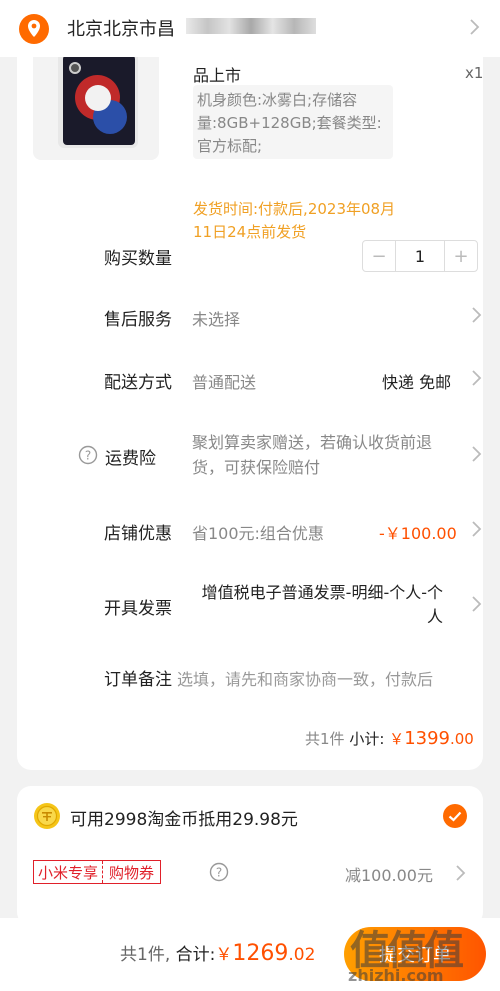 The width and height of the screenshot is (500, 991). Describe the element at coordinates (250, 856) in the screenshot. I see `benefits-card: 可用2998淘金币抵用29.98元 小米专享 购物券 ? 减100.00元` at that location.